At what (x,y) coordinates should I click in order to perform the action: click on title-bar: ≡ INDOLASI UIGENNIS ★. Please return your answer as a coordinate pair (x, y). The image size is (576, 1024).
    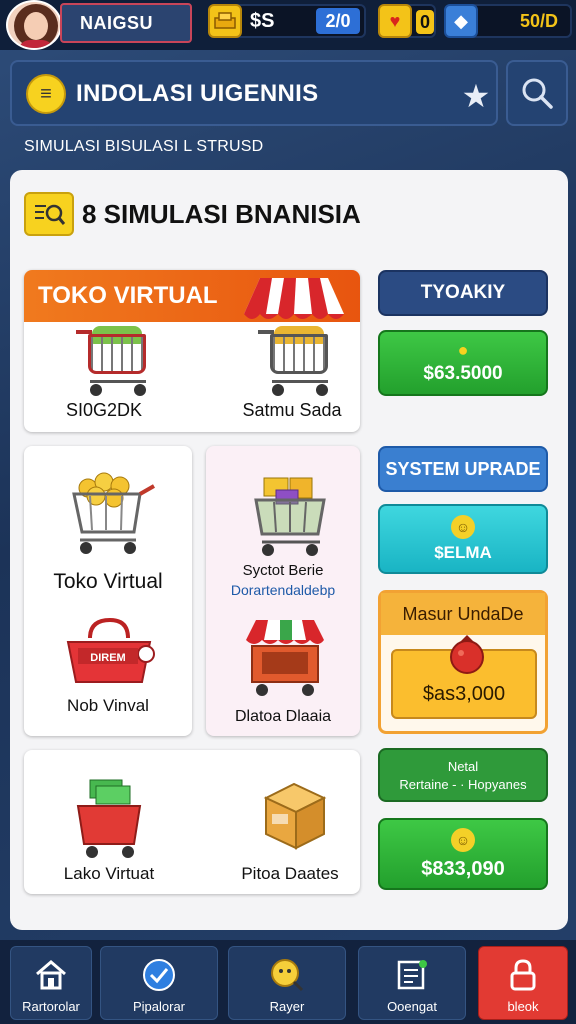
    Looking at the image, I should click on (254, 93).